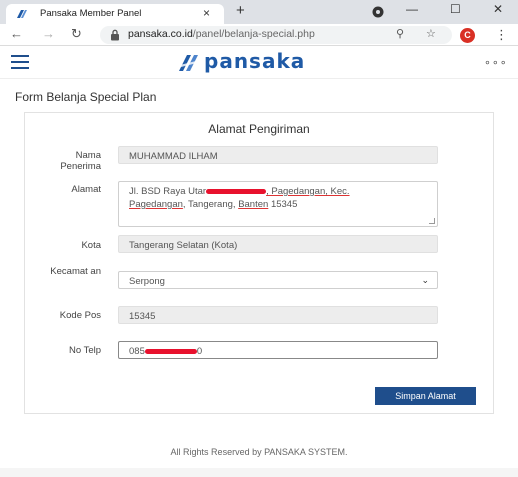  Describe the element at coordinates (84, 350) in the screenshot. I see `no-telp-label: No Telp` at that location.